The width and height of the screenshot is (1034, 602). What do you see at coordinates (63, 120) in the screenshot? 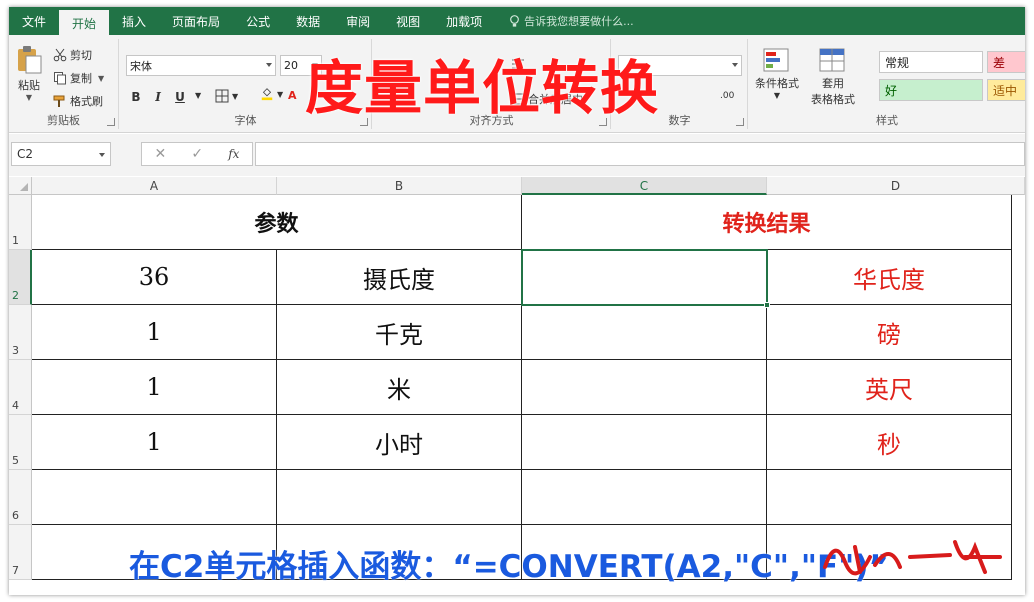
I see `clipboard-group-label: 剪贴板` at bounding box center [63, 120].